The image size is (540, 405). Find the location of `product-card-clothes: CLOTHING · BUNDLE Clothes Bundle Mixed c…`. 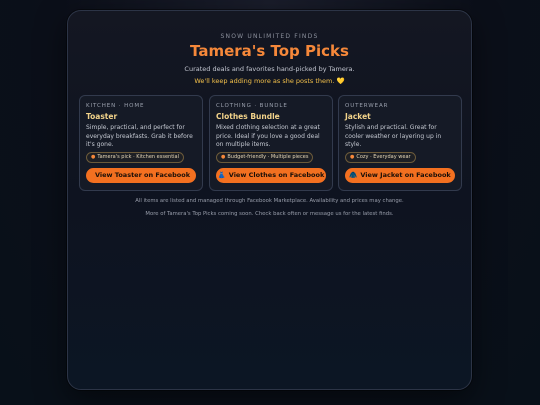

product-card-clothes: CLOTHING · BUNDLE Clothes Bundle Mixed c… is located at coordinates (271, 143).